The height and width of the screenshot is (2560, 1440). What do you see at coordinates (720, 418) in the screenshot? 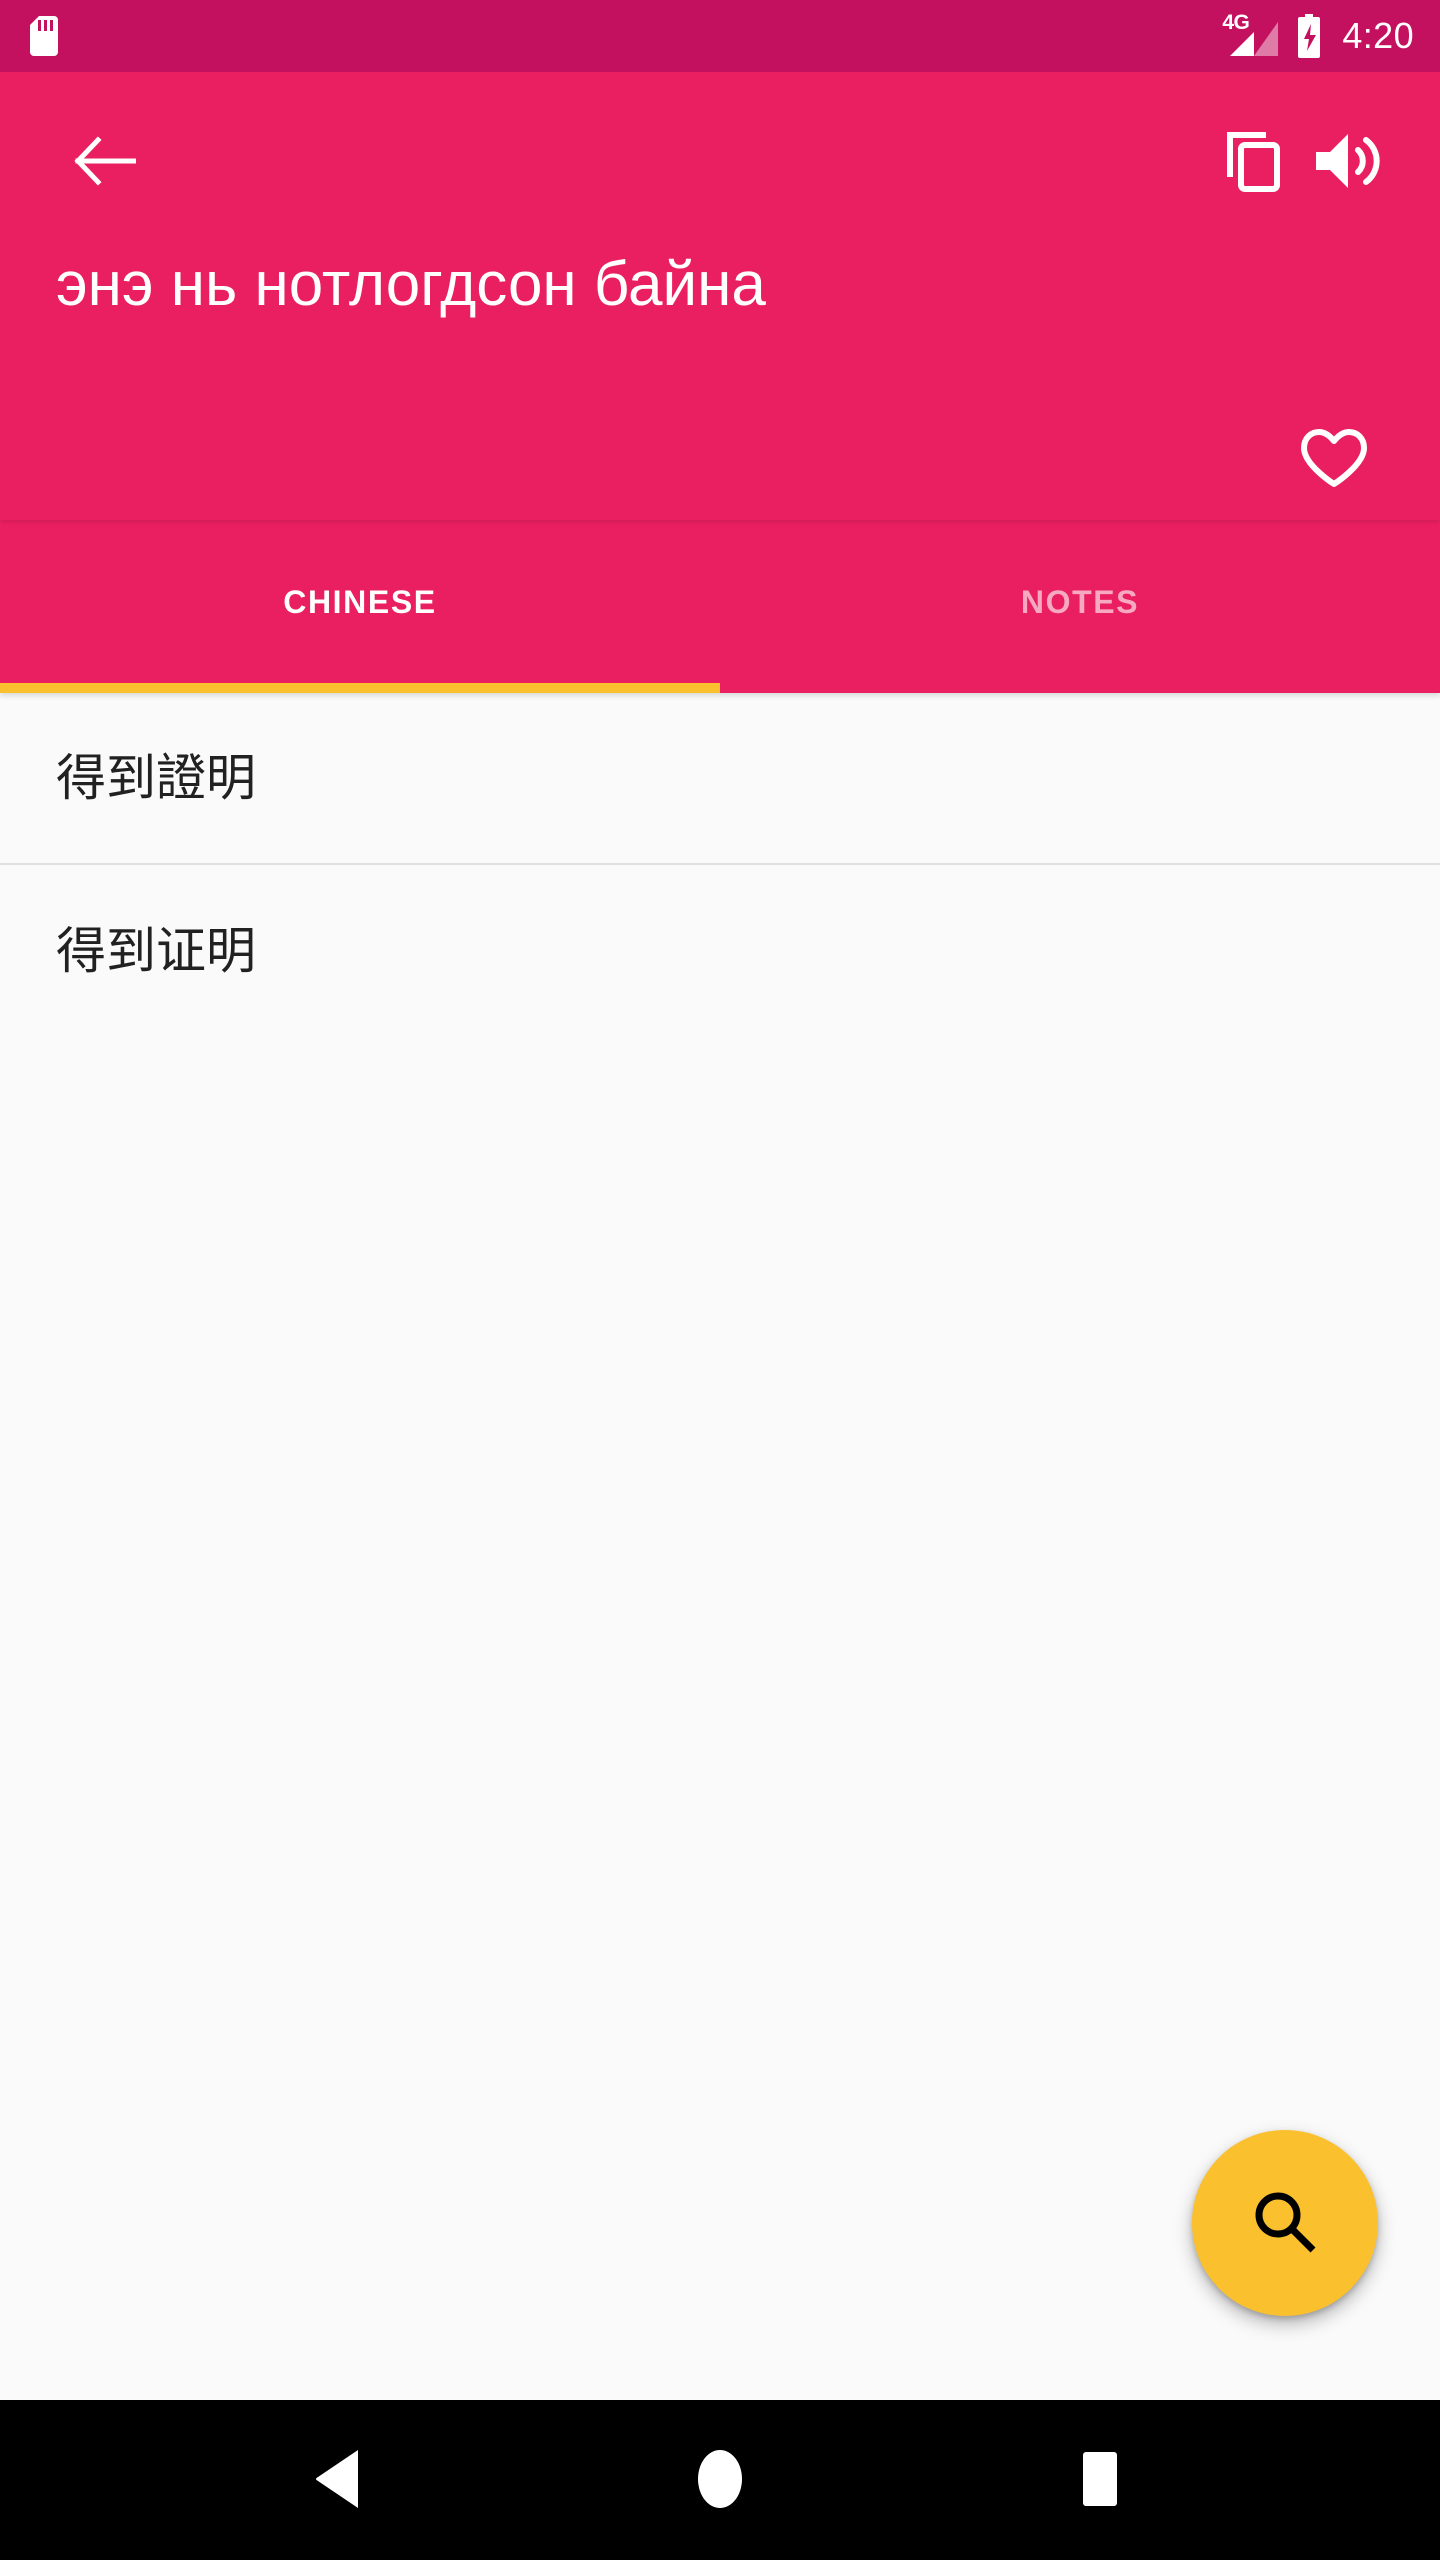
I see `favorite-row` at bounding box center [720, 418].